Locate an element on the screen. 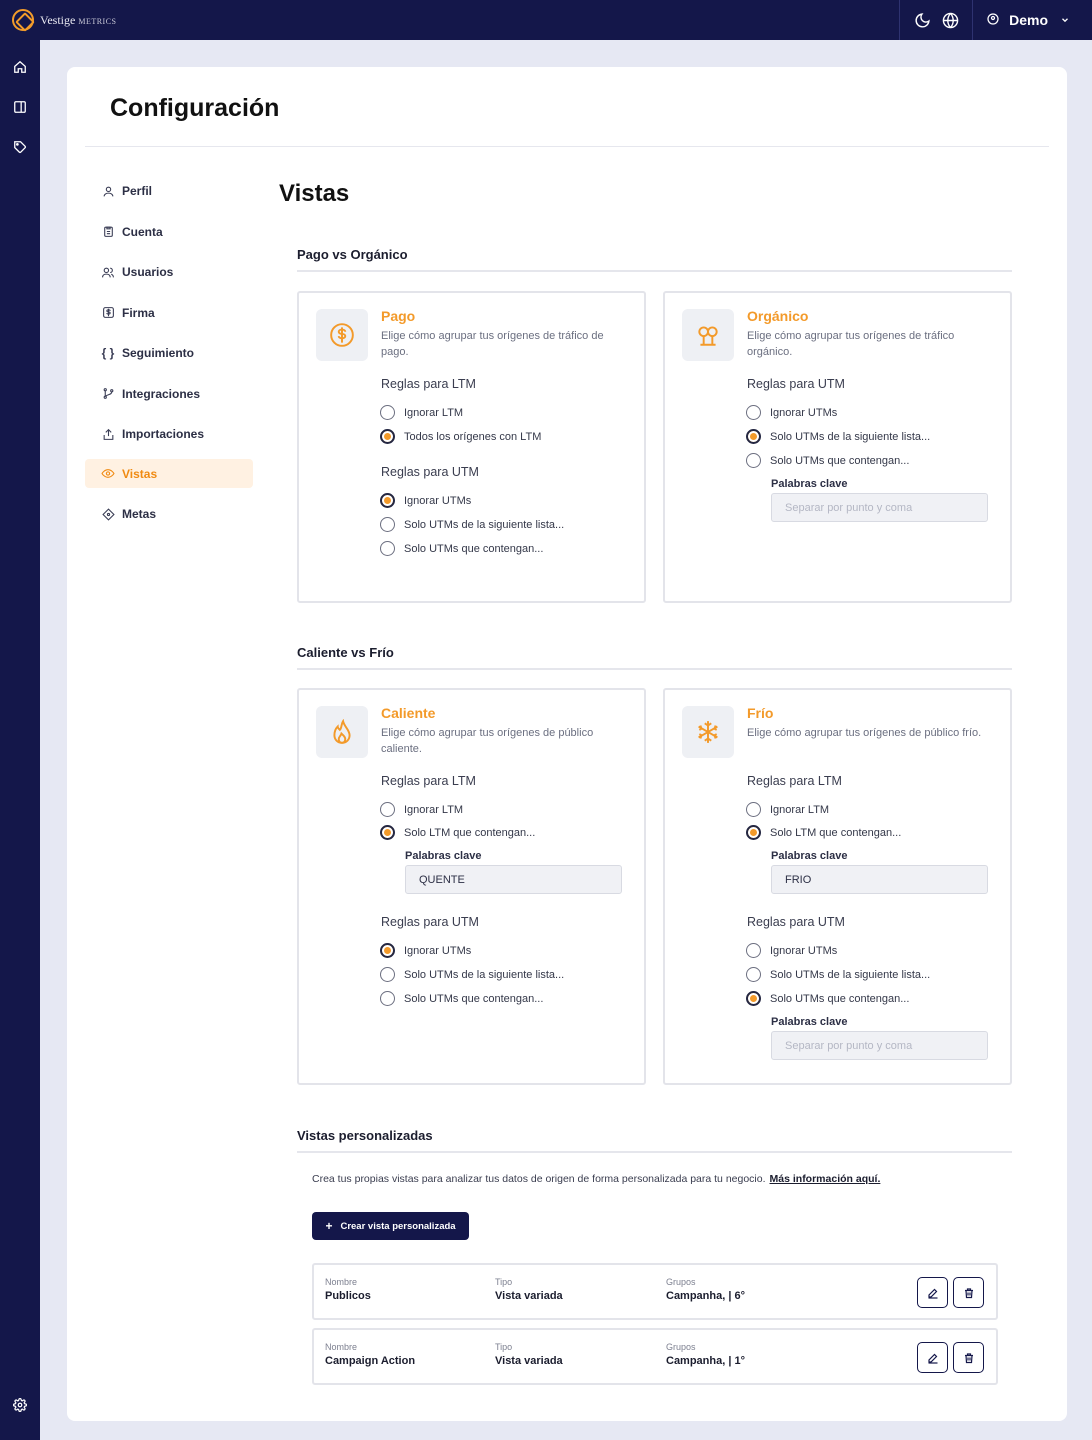  cell-value: Campanha, | 6° is located at coordinates (705, 1296).